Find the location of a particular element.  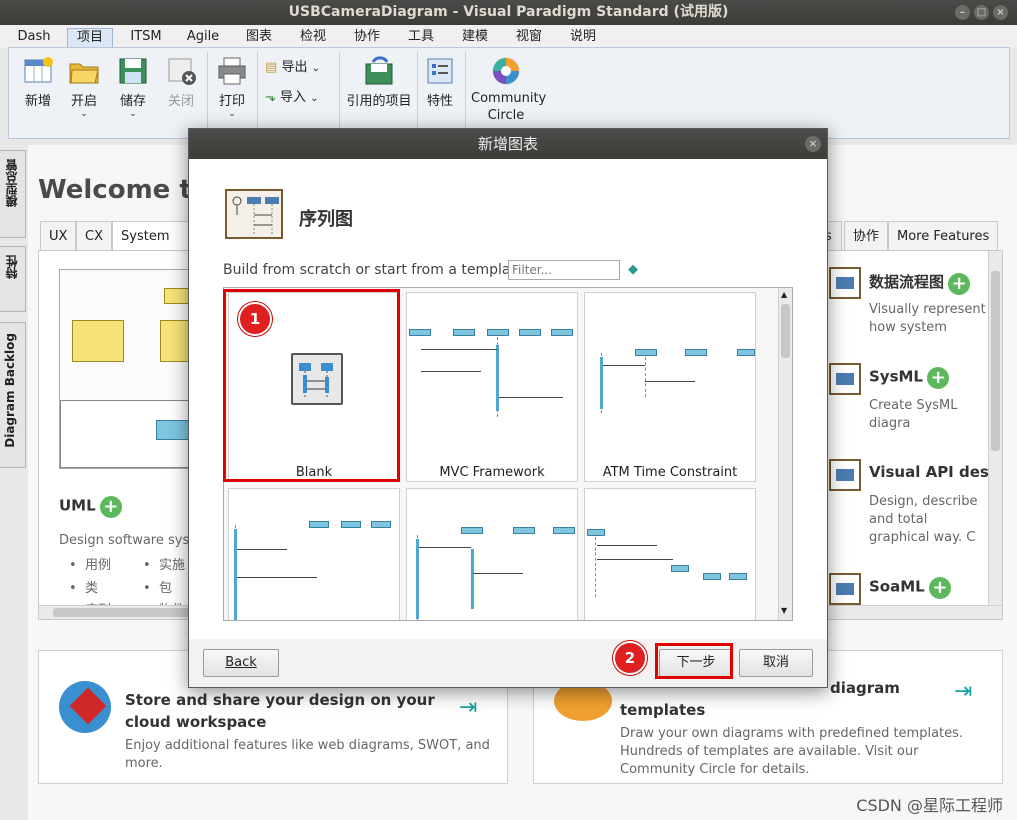

tab-help: 说明 is located at coordinates (583, 38).